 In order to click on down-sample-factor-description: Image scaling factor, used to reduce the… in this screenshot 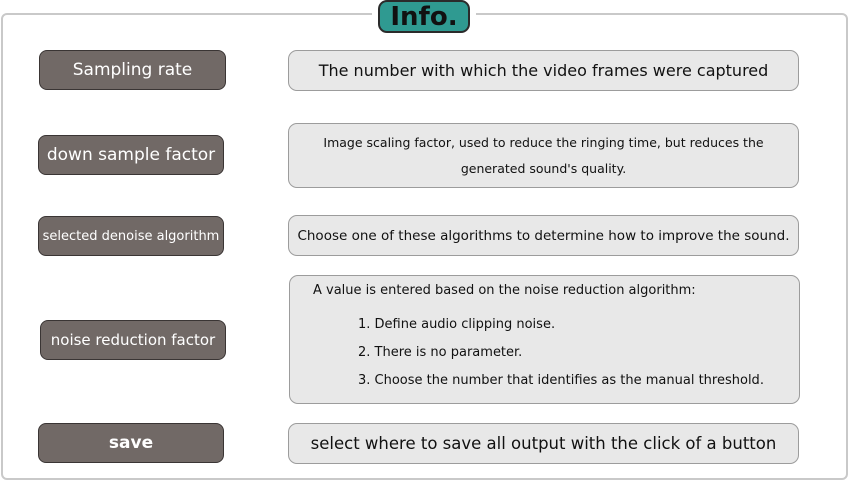, I will do `click(543, 155)`.